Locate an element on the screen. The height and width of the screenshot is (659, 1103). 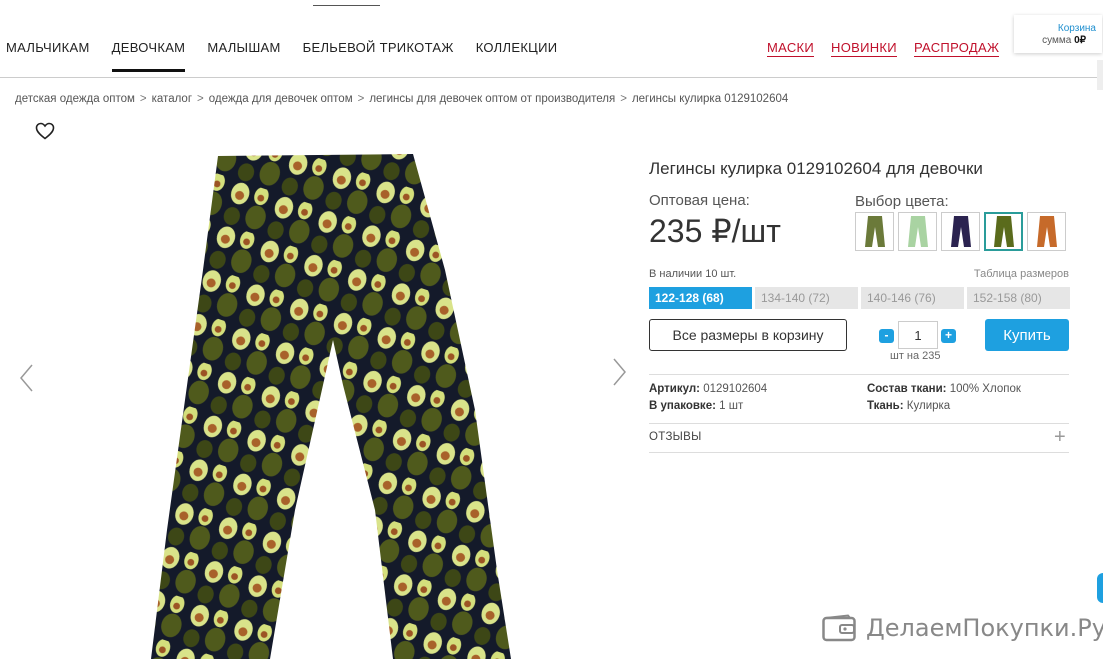
nav-item-sale: РАСПРОДАЖ is located at coordinates (956, 48).